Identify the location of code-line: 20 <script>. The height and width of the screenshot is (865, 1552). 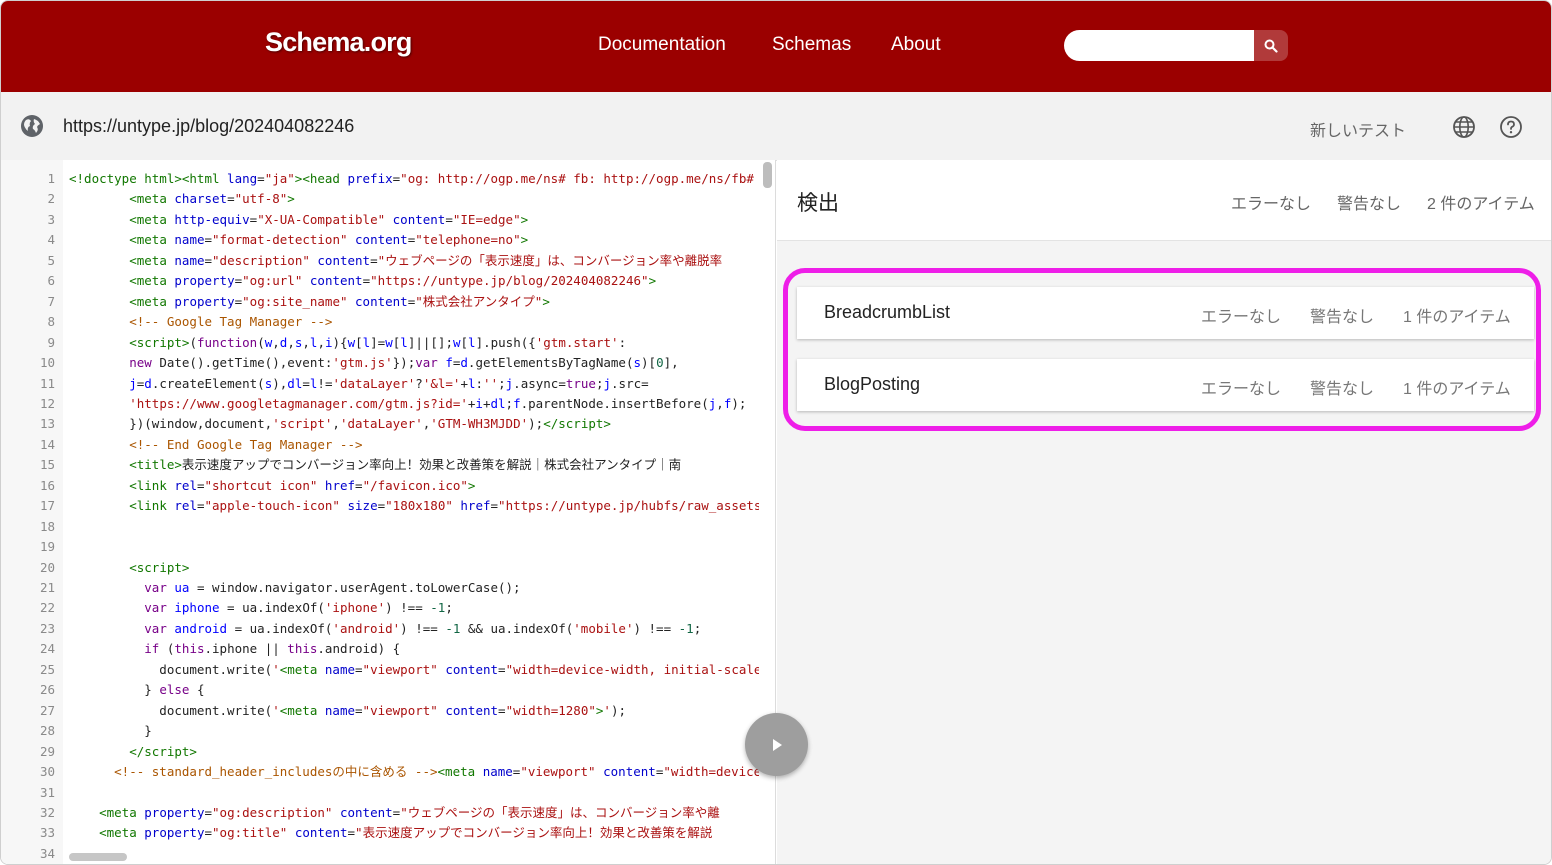
(388, 568).